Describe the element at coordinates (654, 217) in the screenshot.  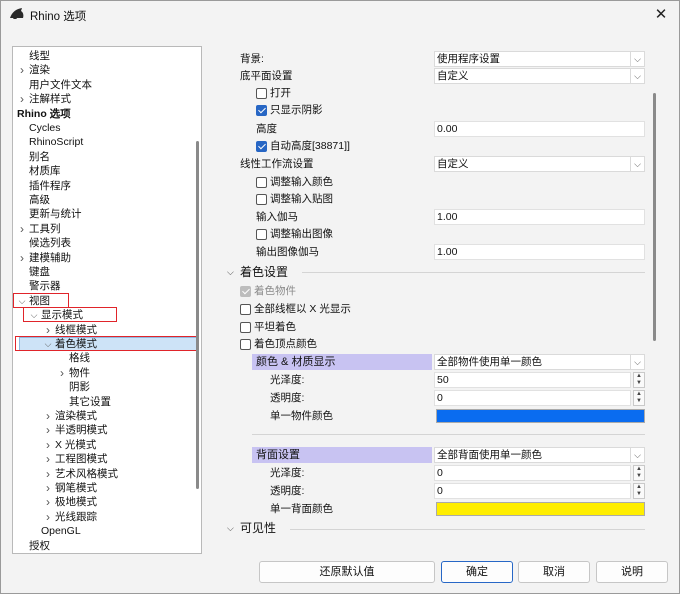
I see `settings-scrollbar` at that location.